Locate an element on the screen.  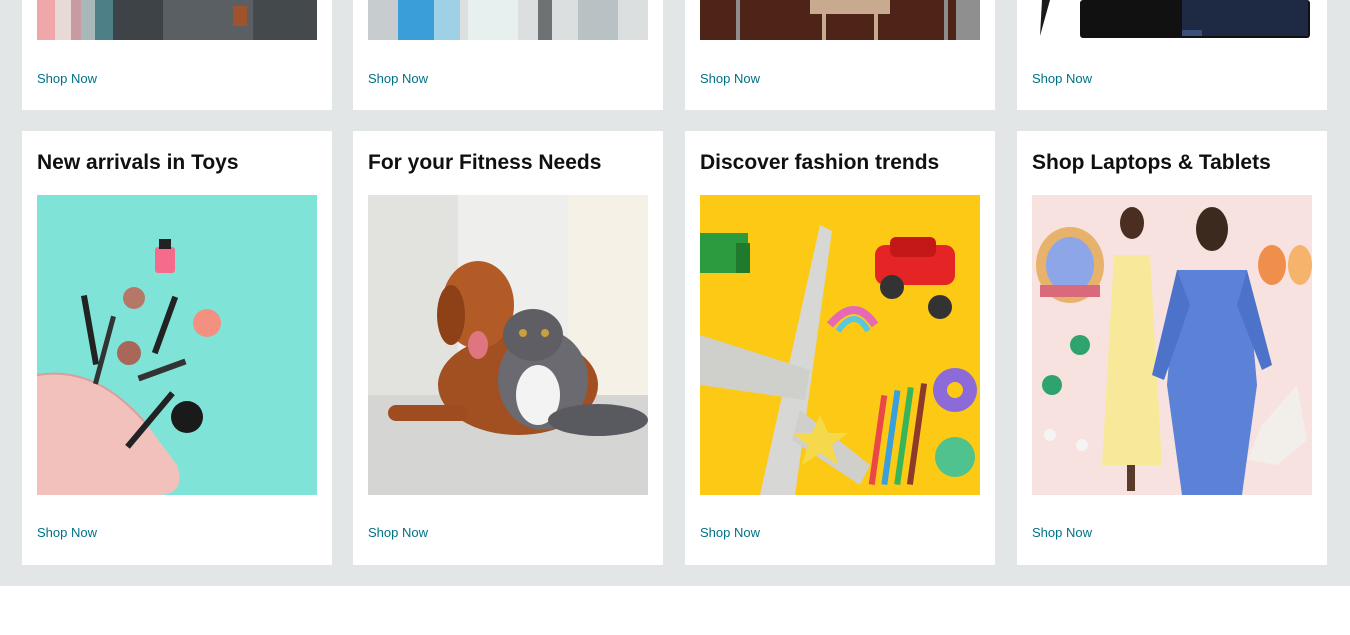
top-card-2: Shop Now is located at coordinates (508, 55).